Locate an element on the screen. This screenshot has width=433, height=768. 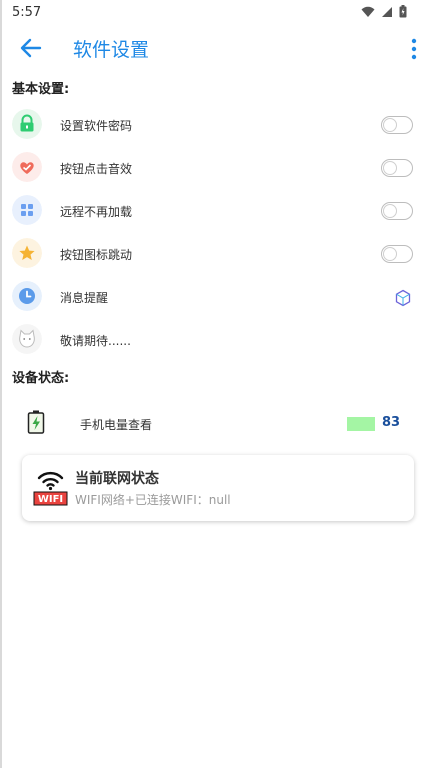
setting-row-click-sound: 按钮点击音效 is located at coordinates (216, 168).